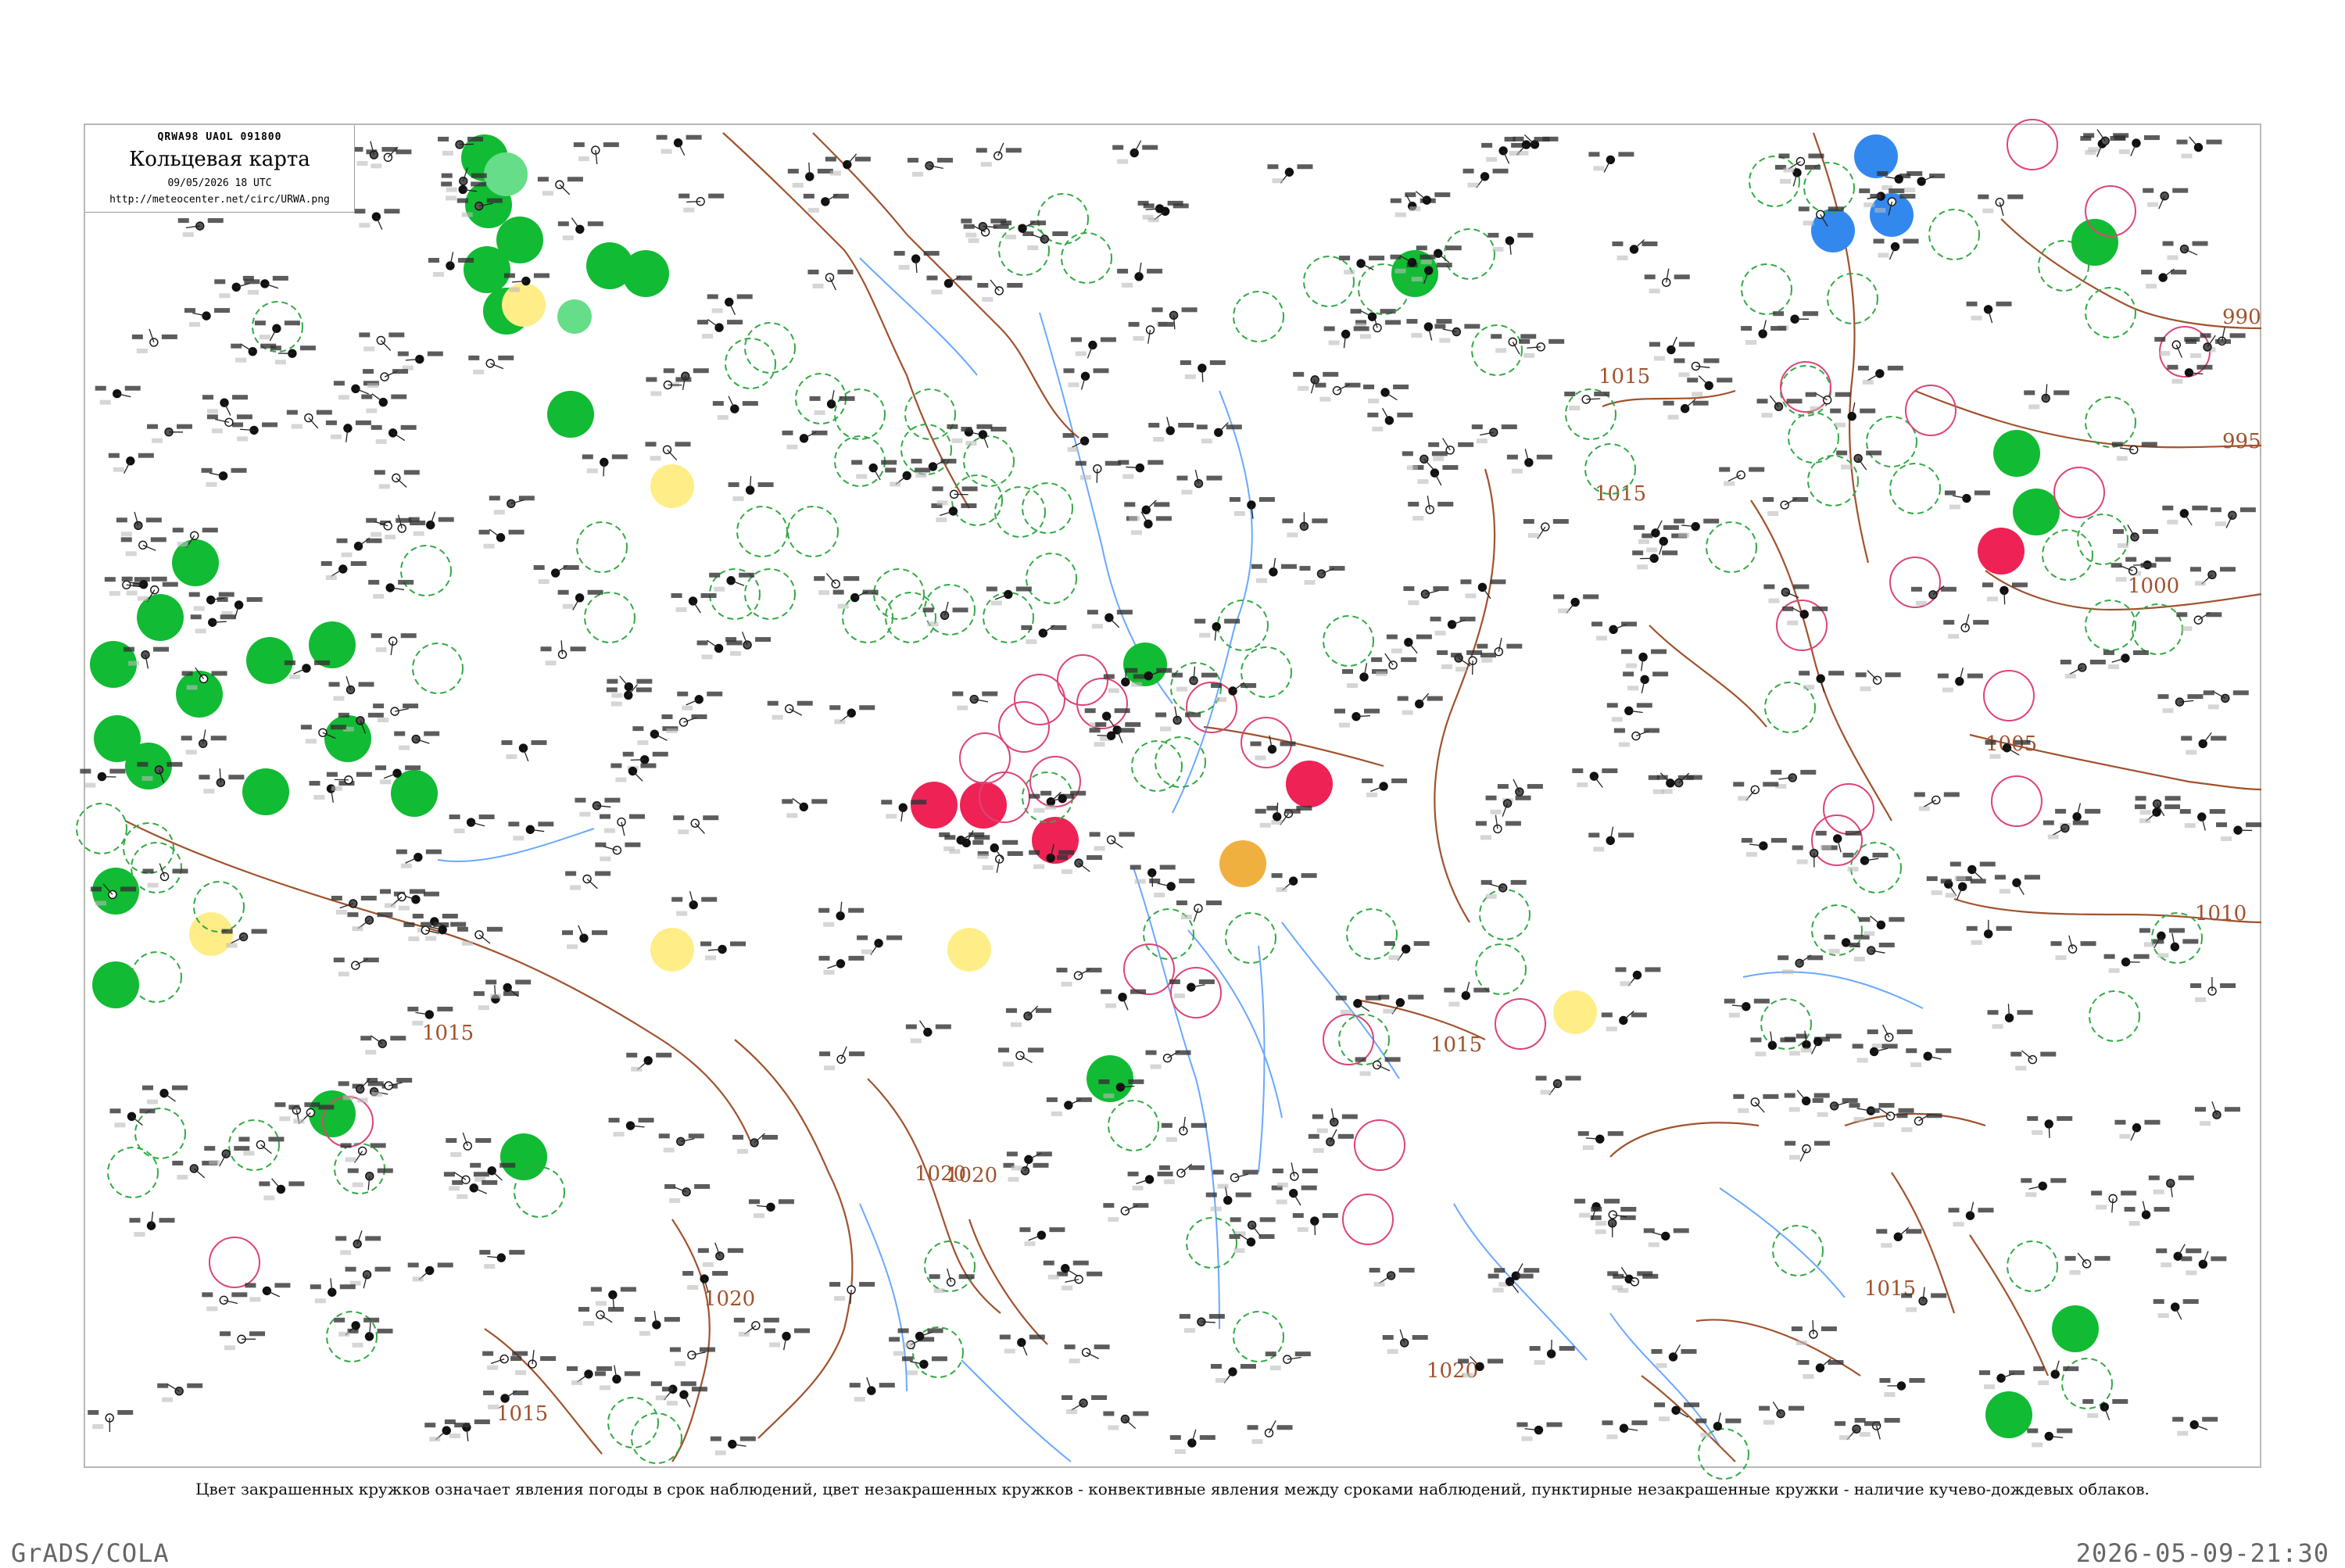 This screenshot has height=1568, width=2345. What do you see at coordinates (219, 159) in the screenshot?
I see `map-title: Кольцевая карта` at bounding box center [219, 159].